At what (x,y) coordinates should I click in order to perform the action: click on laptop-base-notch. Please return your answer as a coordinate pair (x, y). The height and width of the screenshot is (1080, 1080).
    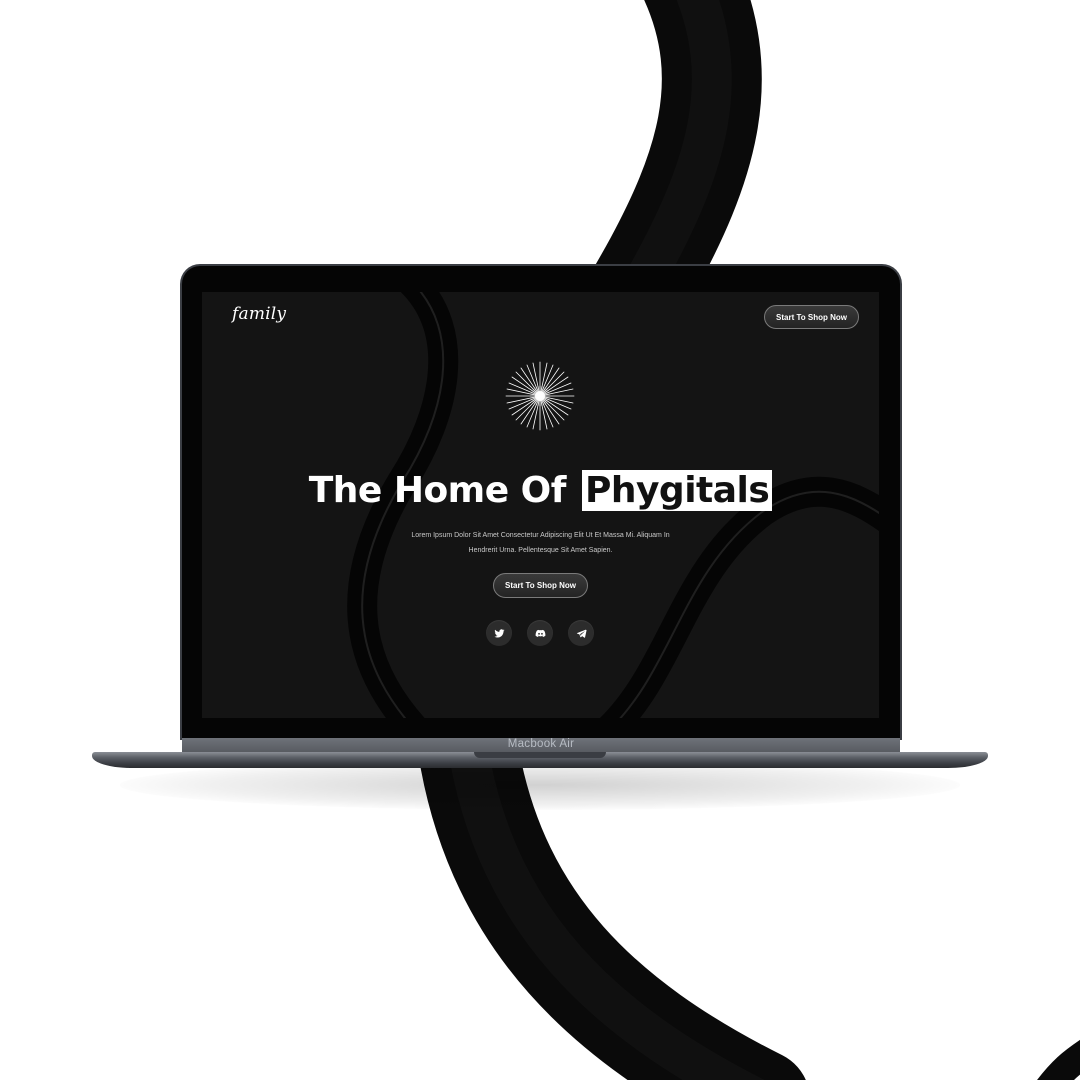
    Looking at the image, I should click on (540, 755).